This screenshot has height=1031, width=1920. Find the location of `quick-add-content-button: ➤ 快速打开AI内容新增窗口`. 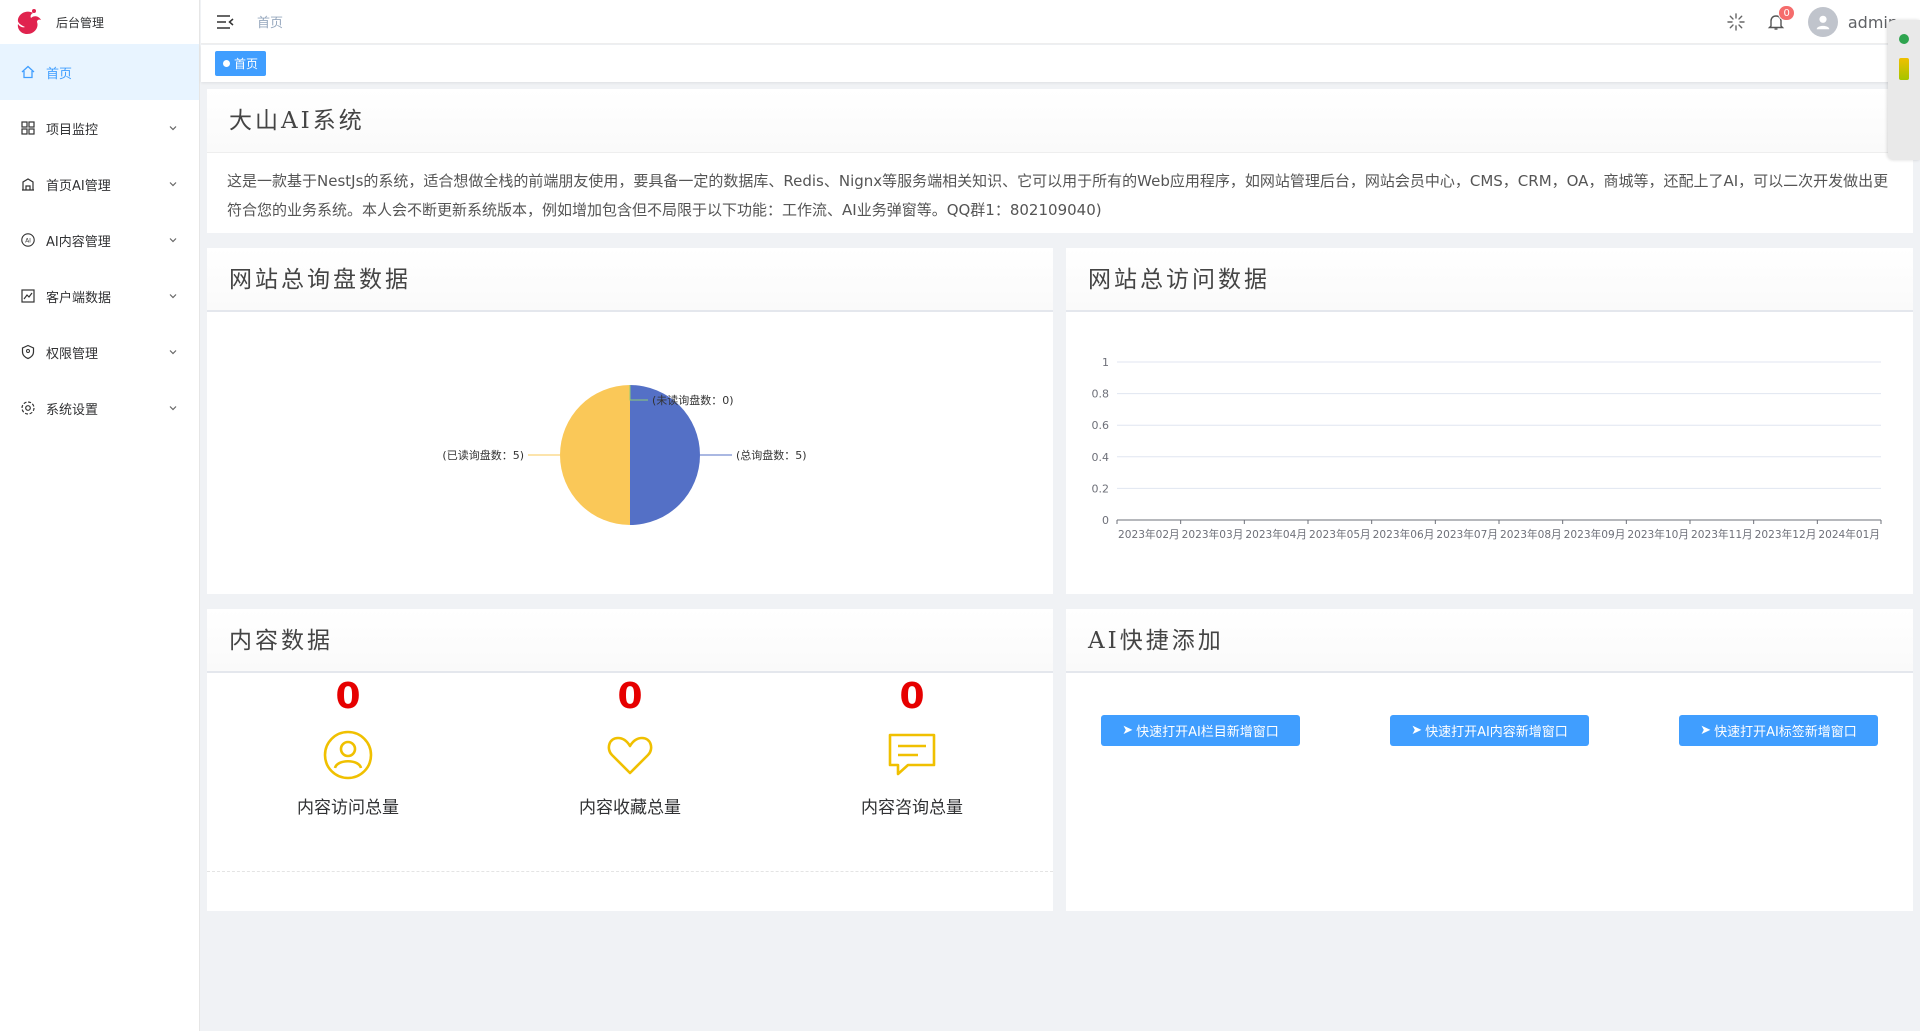

quick-add-content-button: ➤ 快速打开AI内容新增窗口 is located at coordinates (1489, 730).